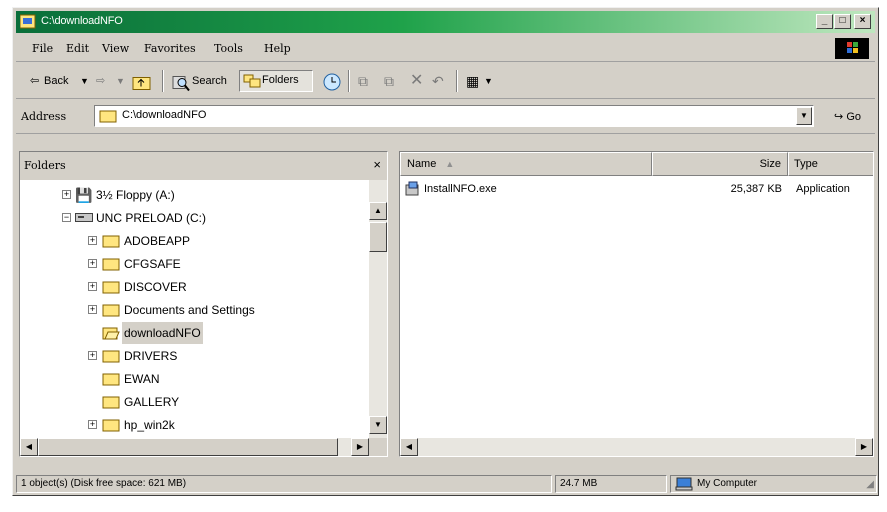  What do you see at coordinates (192, 356) in the screenshot?
I see `tree-item-folder: + DRIVERS` at bounding box center [192, 356].